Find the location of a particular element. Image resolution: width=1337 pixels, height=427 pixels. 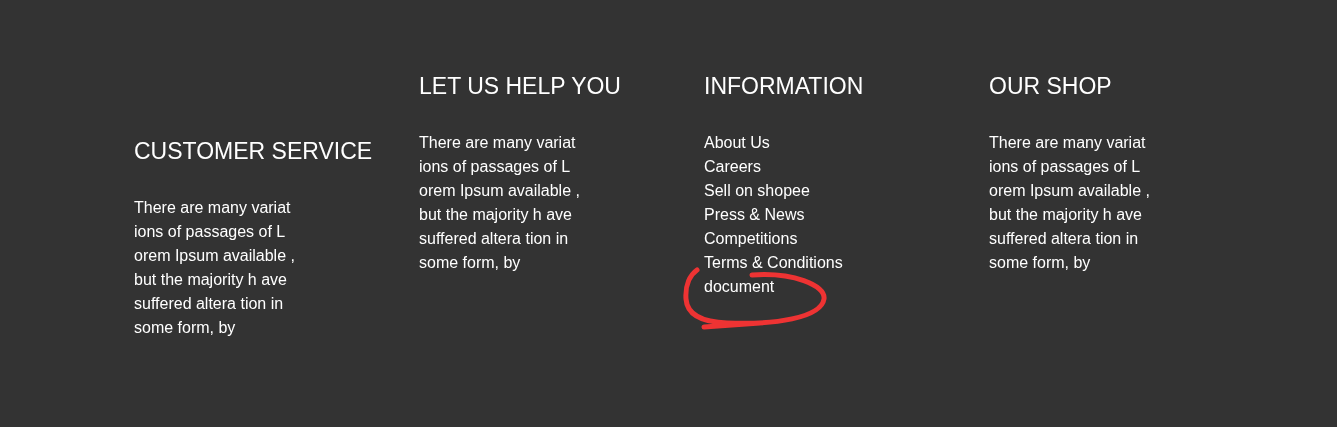

footer-link: Press & News is located at coordinates (754, 214).